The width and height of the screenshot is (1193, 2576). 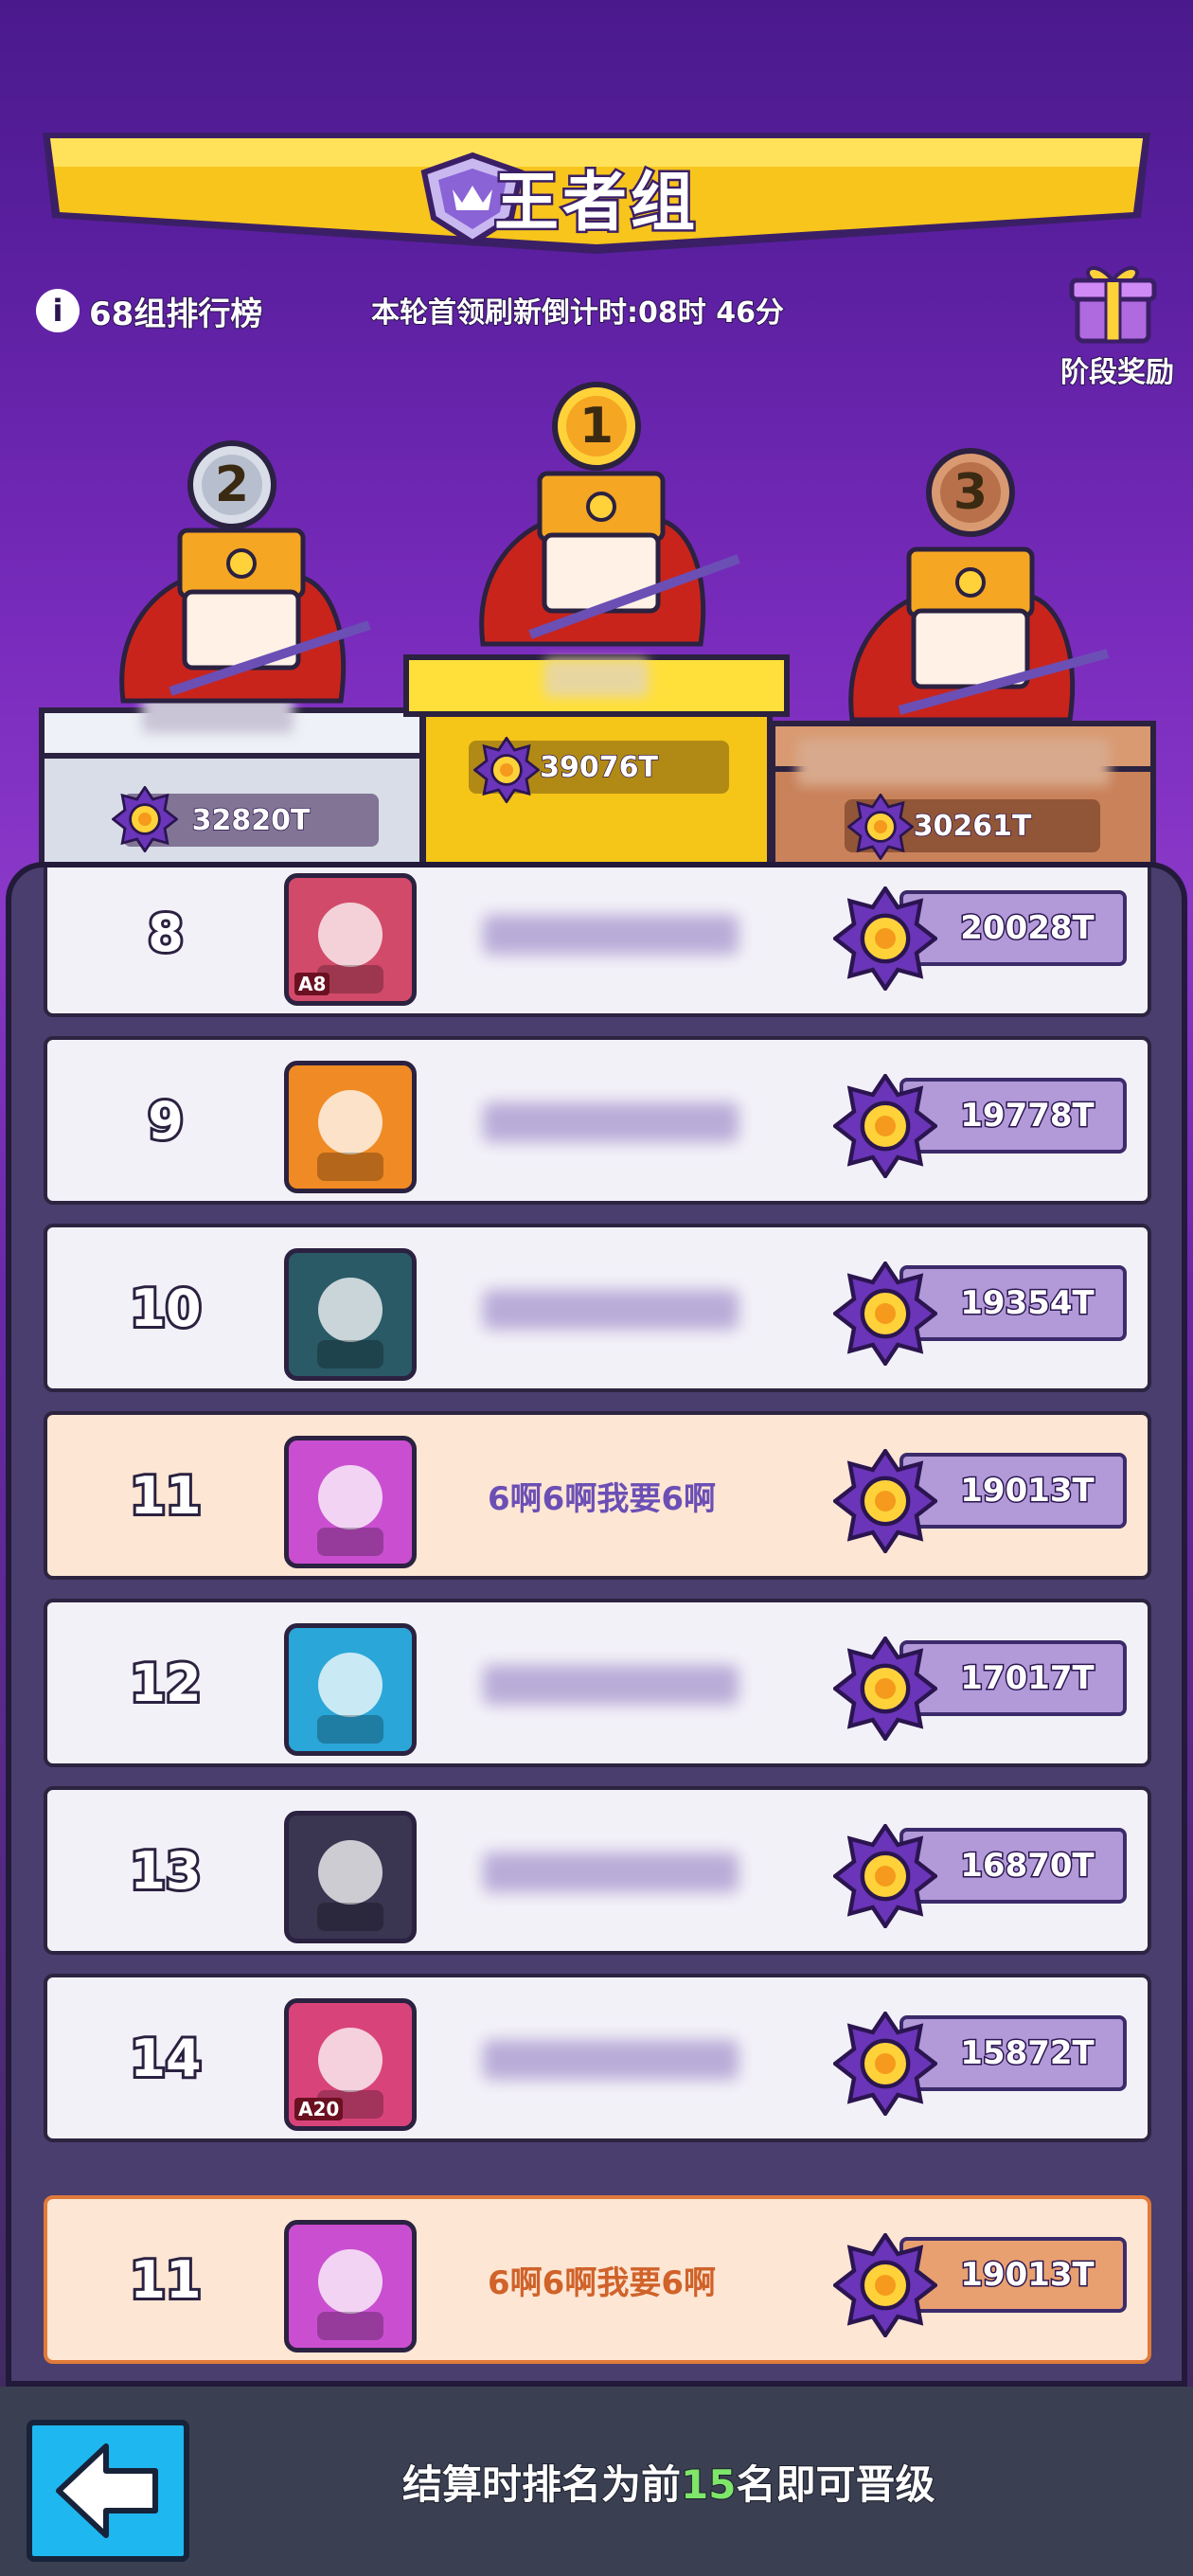 What do you see at coordinates (350, 2064) in the screenshot?
I see `player-avatar: A20` at bounding box center [350, 2064].